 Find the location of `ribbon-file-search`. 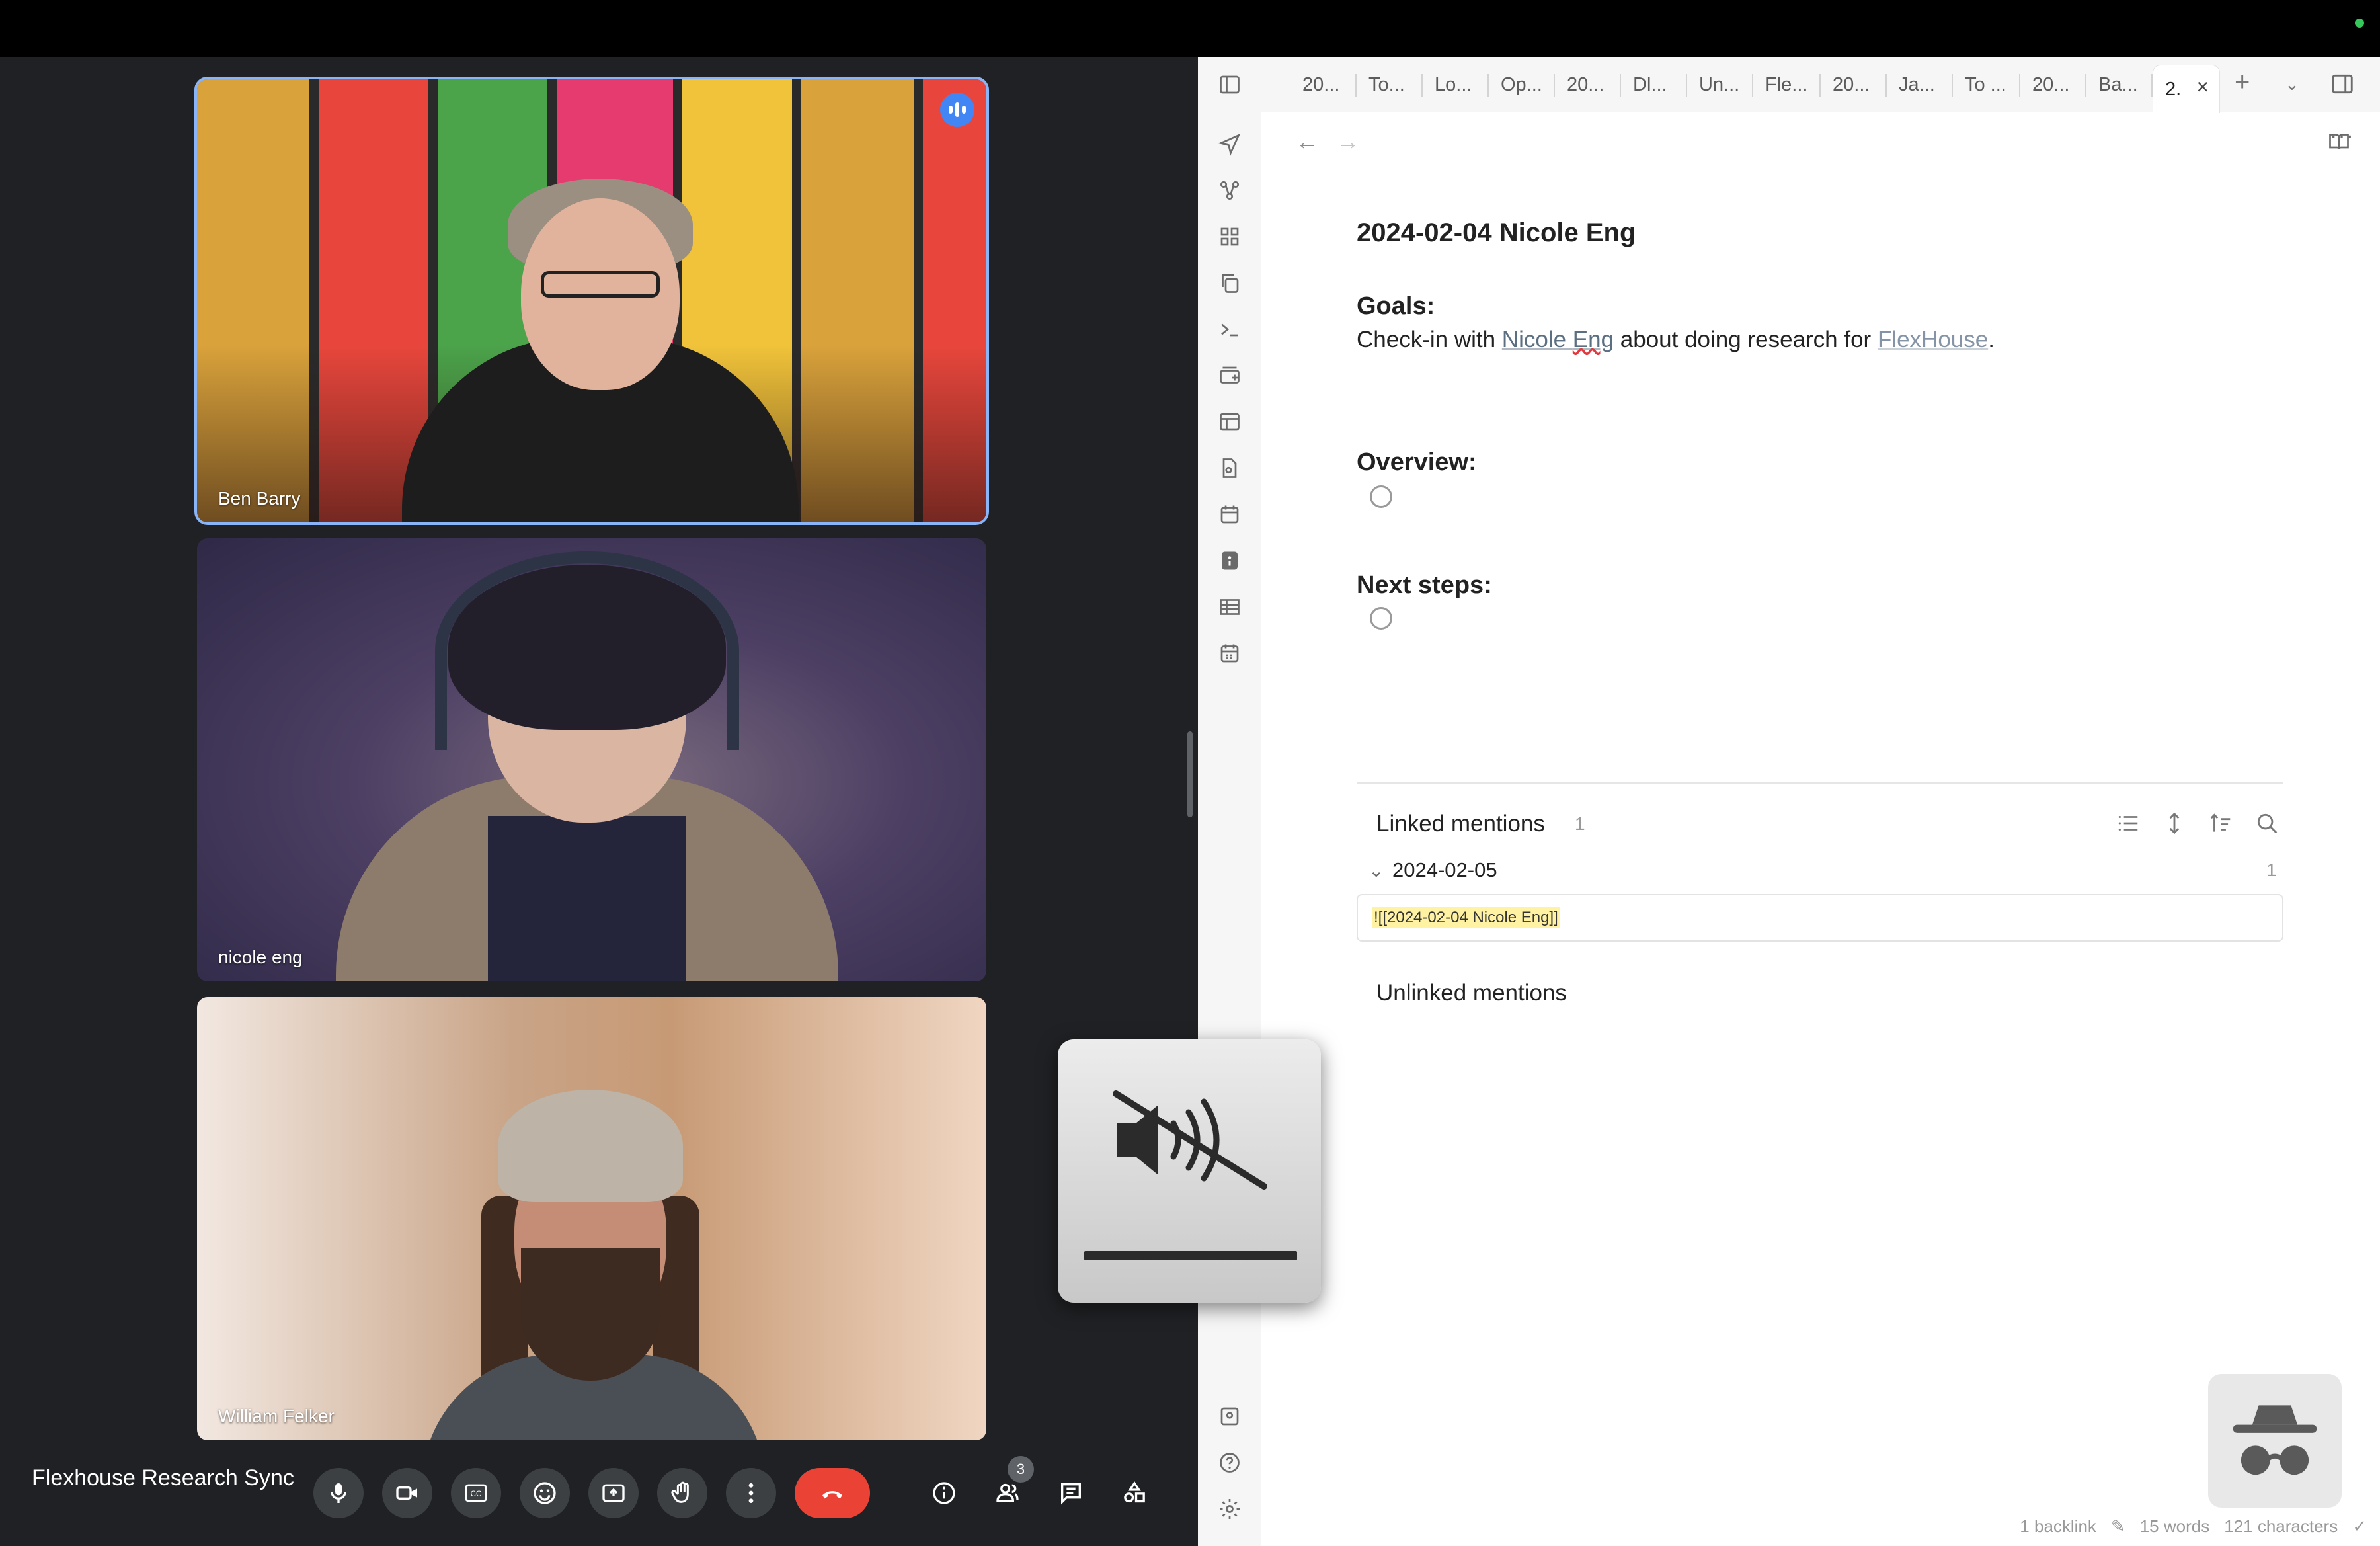

ribbon-file-search is located at coordinates (1229, 468).